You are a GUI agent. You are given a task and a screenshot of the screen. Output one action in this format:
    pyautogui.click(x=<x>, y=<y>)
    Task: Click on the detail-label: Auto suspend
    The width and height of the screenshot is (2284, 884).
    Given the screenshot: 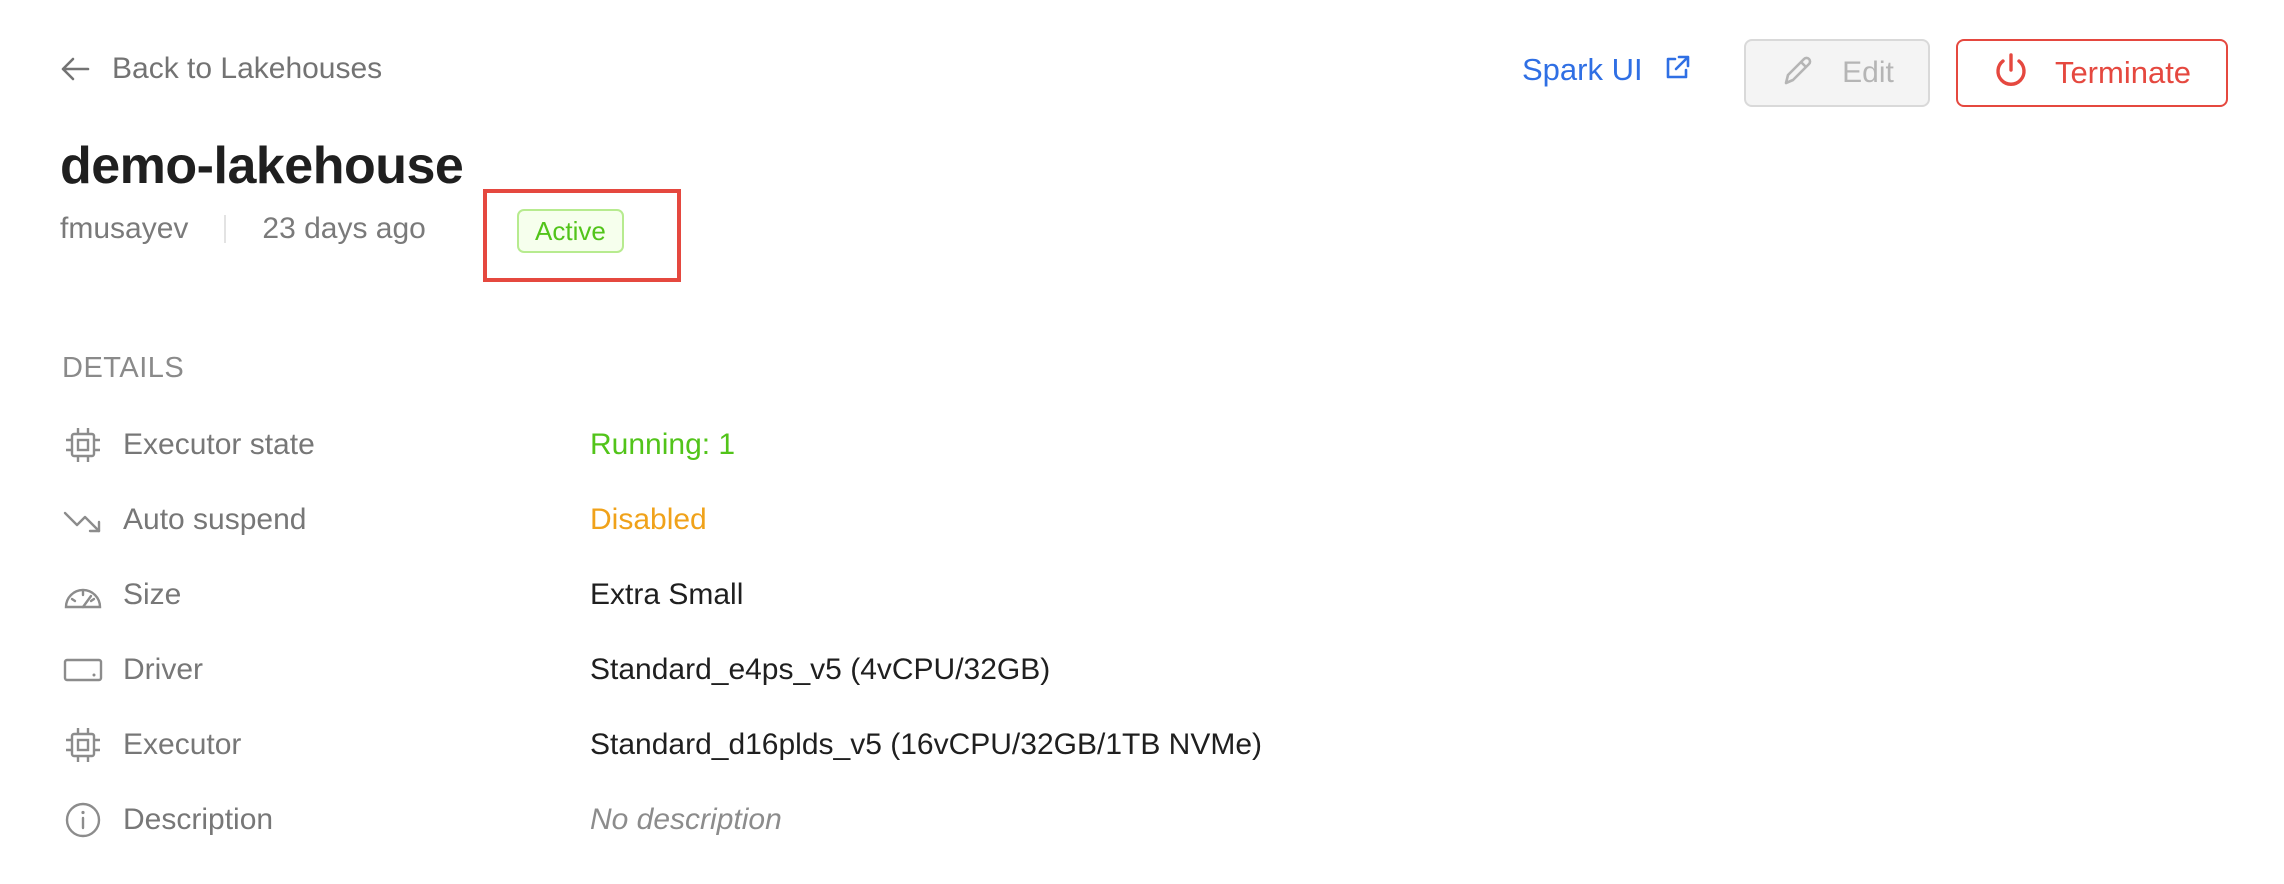 What is the action you would take?
    pyautogui.click(x=215, y=519)
    